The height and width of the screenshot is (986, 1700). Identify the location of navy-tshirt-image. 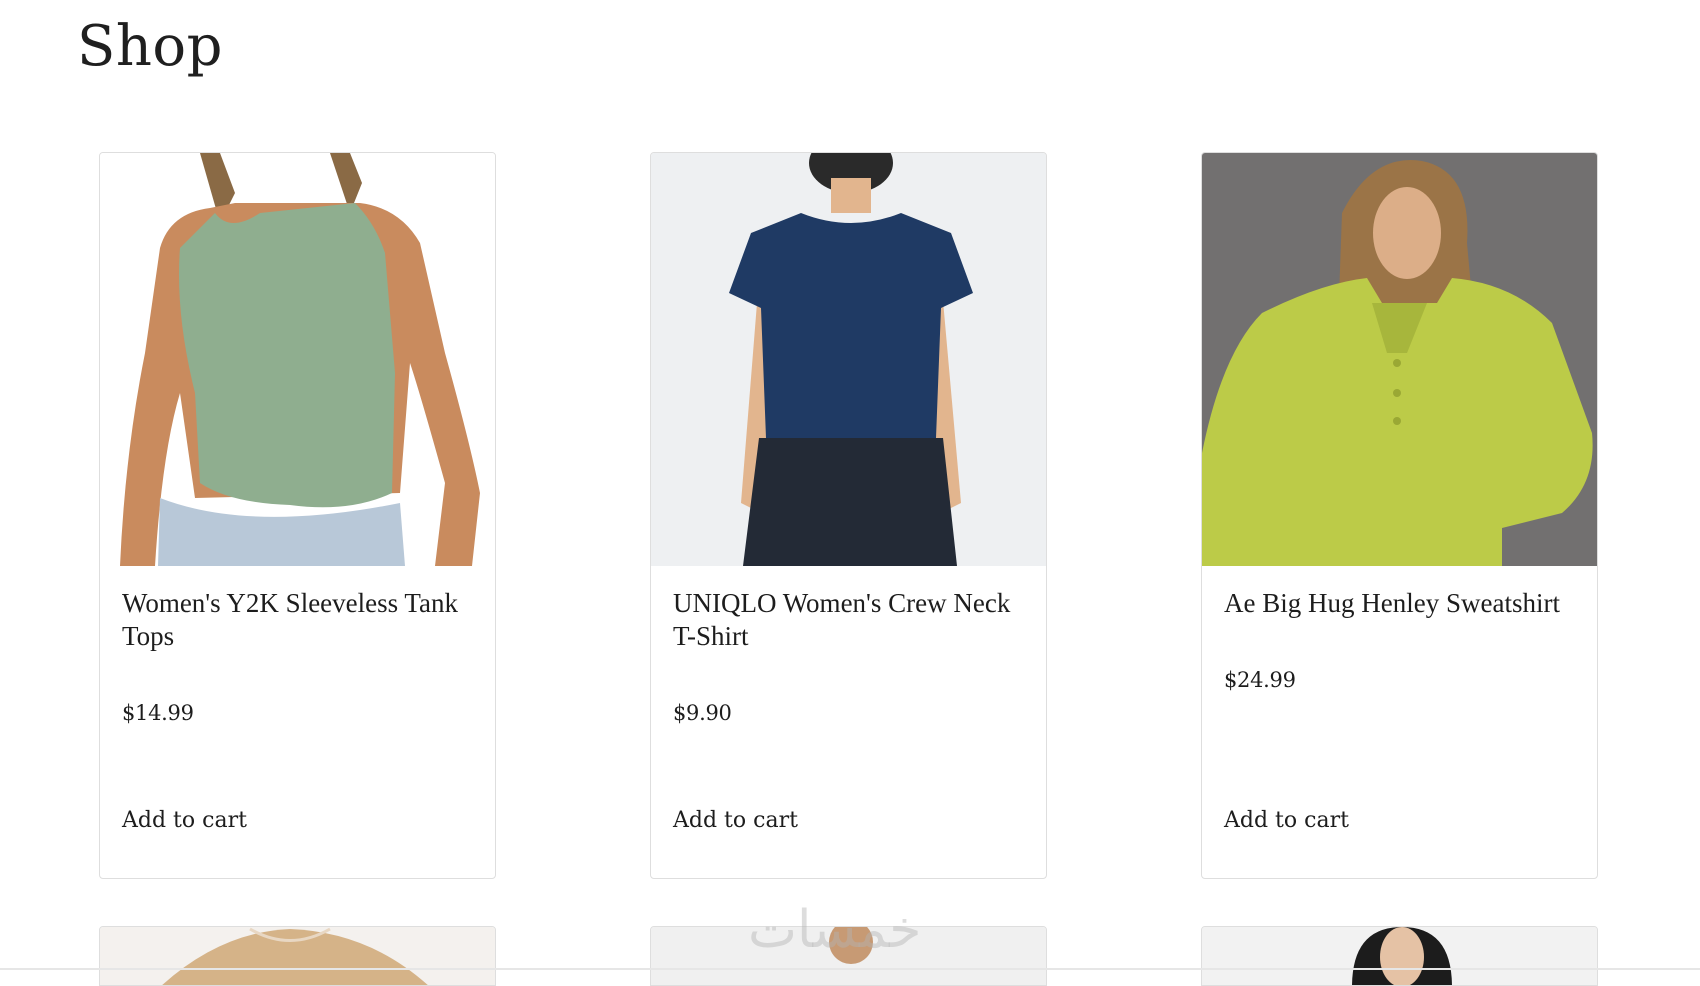
(848, 359).